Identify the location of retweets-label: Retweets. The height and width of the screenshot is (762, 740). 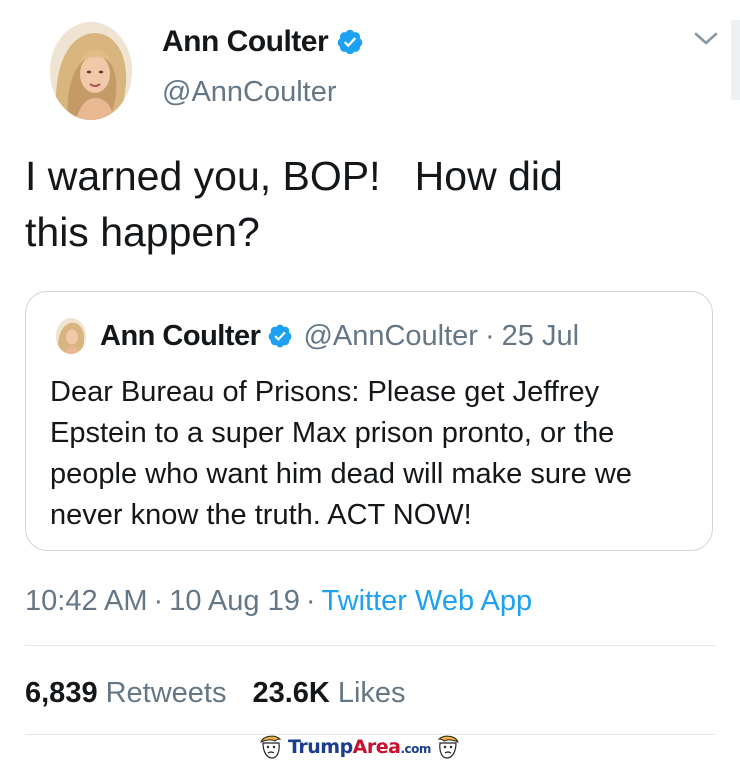
(166, 693).